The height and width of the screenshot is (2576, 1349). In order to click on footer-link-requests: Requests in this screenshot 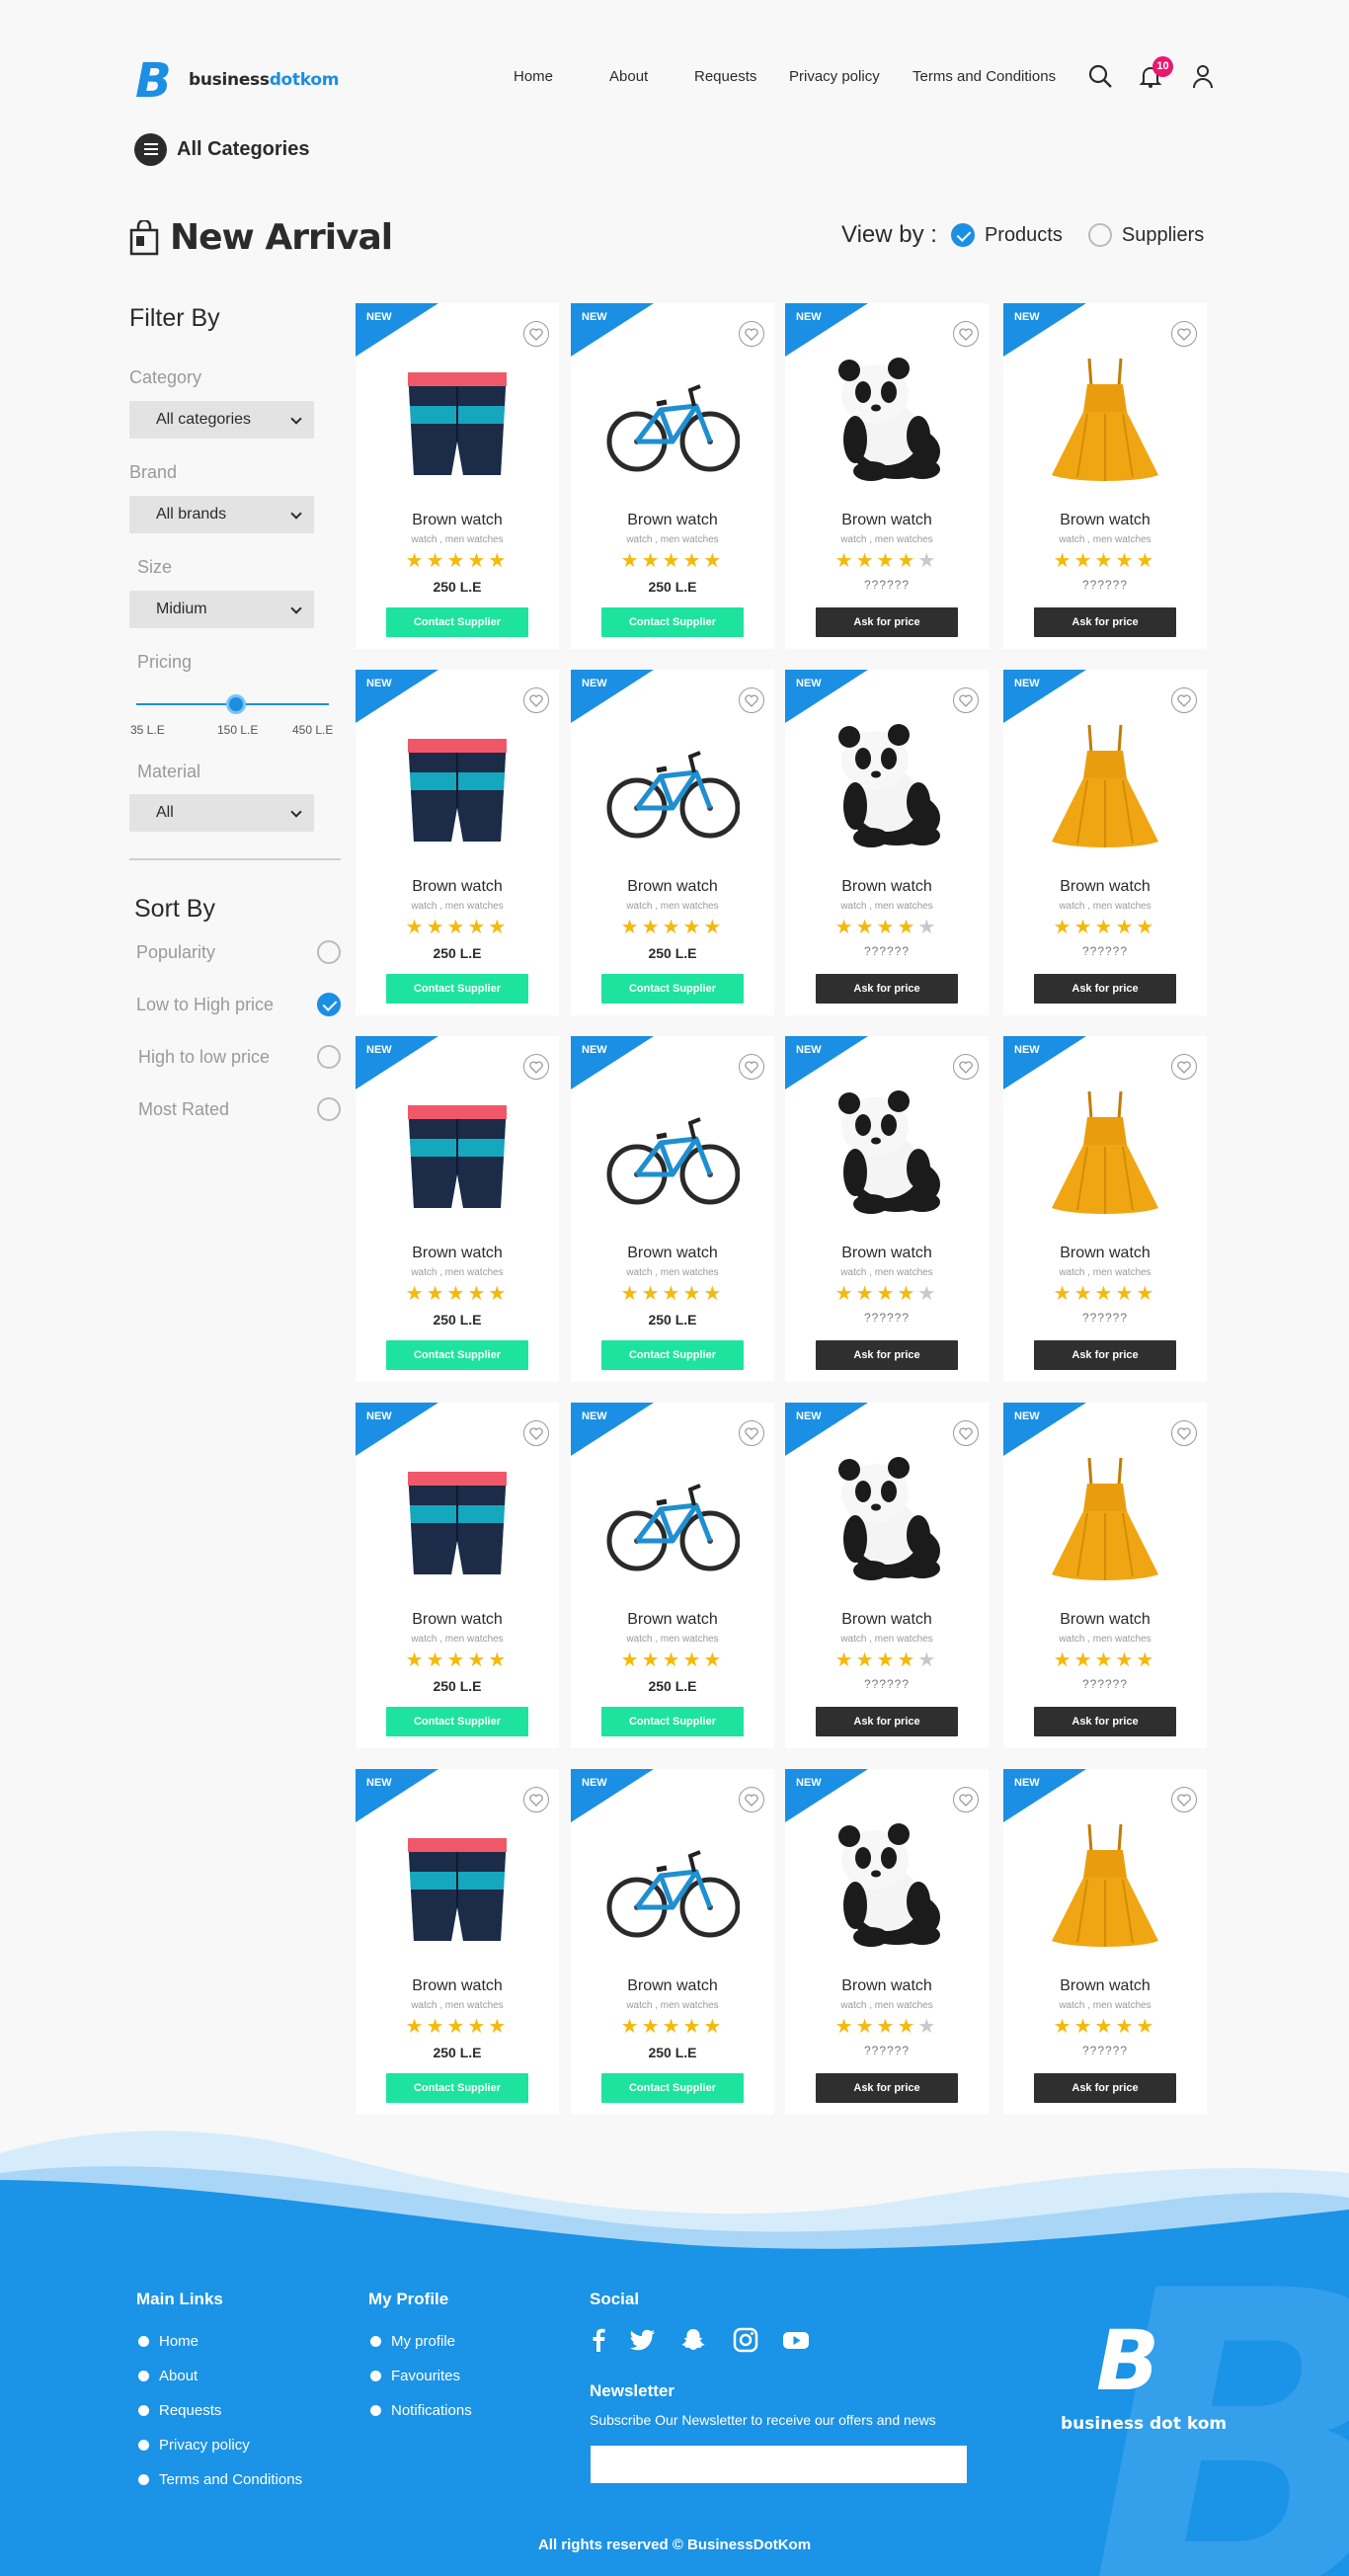, I will do `click(179, 2410)`.